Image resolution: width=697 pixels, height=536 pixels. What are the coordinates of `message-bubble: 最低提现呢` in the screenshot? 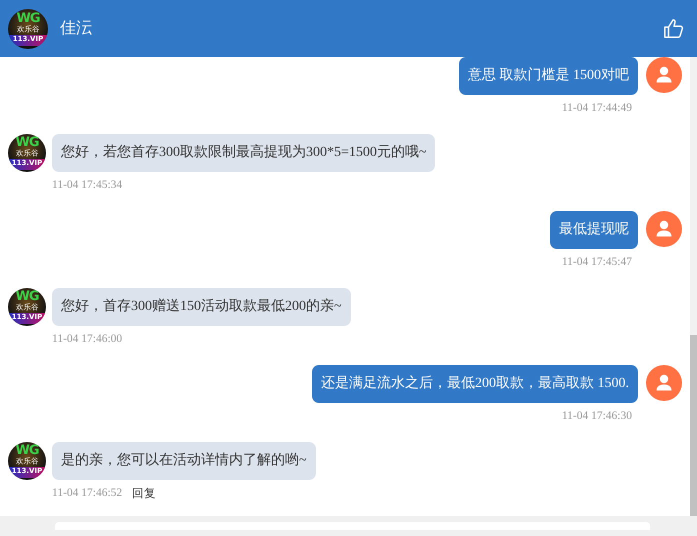 It's located at (594, 230).